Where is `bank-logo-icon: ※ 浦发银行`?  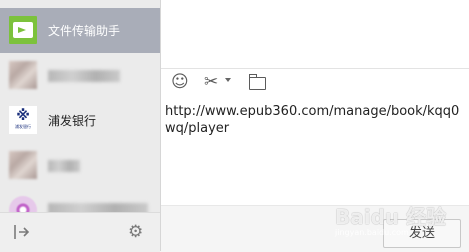 bank-logo-icon: ※ 浦发银行 is located at coordinates (23, 120).